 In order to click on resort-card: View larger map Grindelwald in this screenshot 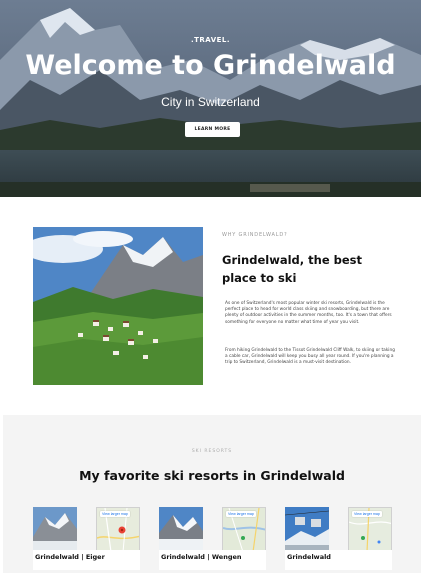, I will do `click(339, 540)`.